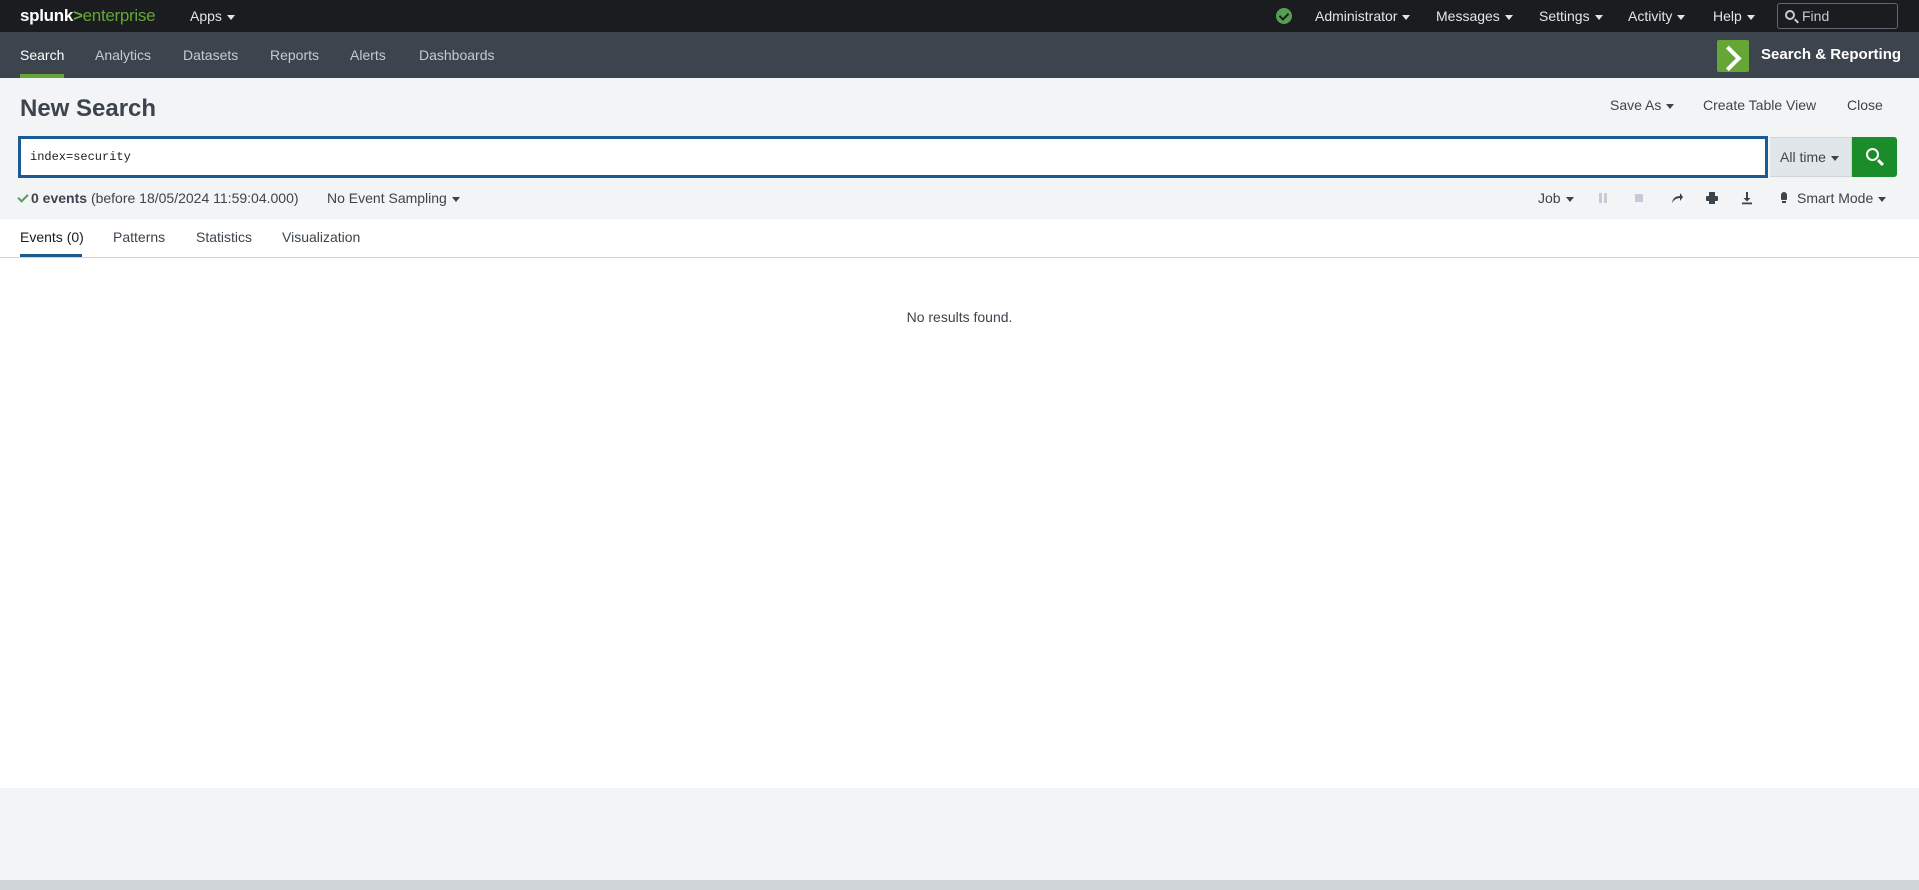 Image resolution: width=1919 pixels, height=890 pixels. I want to click on export-icon, so click(1747, 198).